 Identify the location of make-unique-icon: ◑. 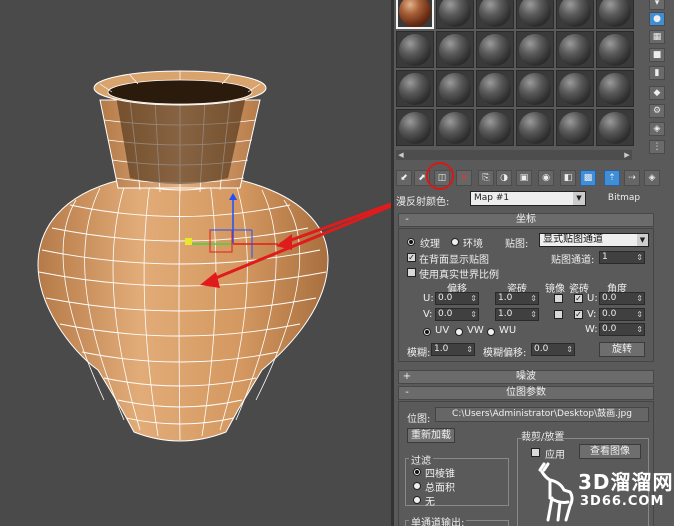
(504, 178).